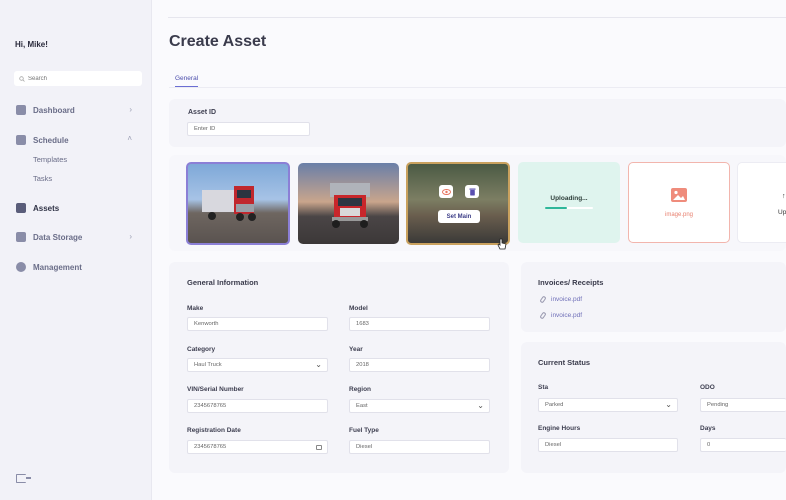  Describe the element at coordinates (571, 282) in the screenshot. I see `invoices-title: Invoices/ Receipts` at that location.